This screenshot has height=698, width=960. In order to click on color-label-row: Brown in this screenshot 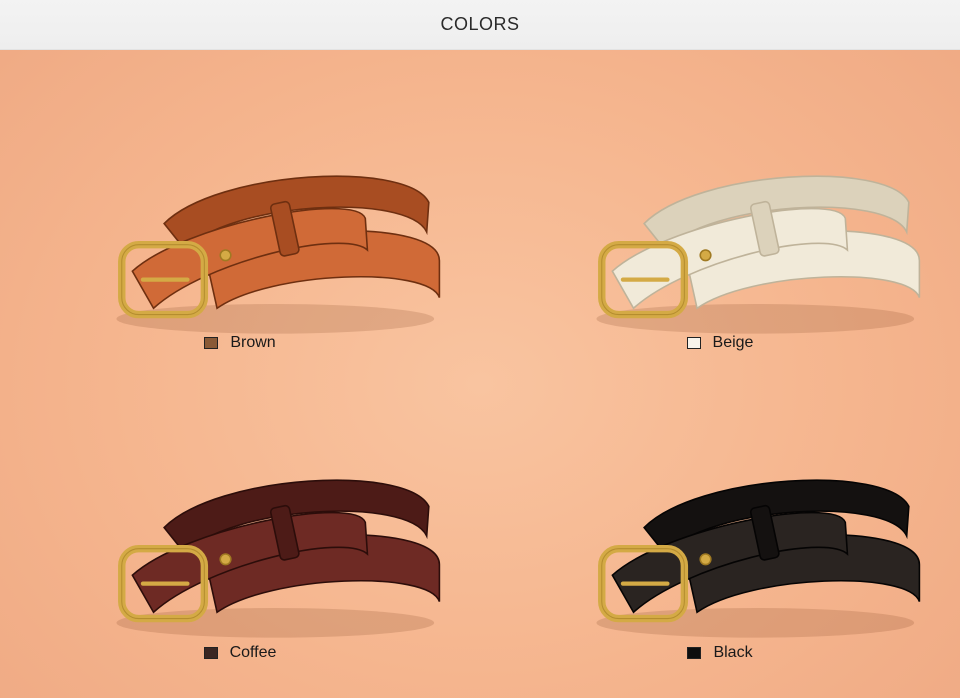, I will do `click(240, 343)`.